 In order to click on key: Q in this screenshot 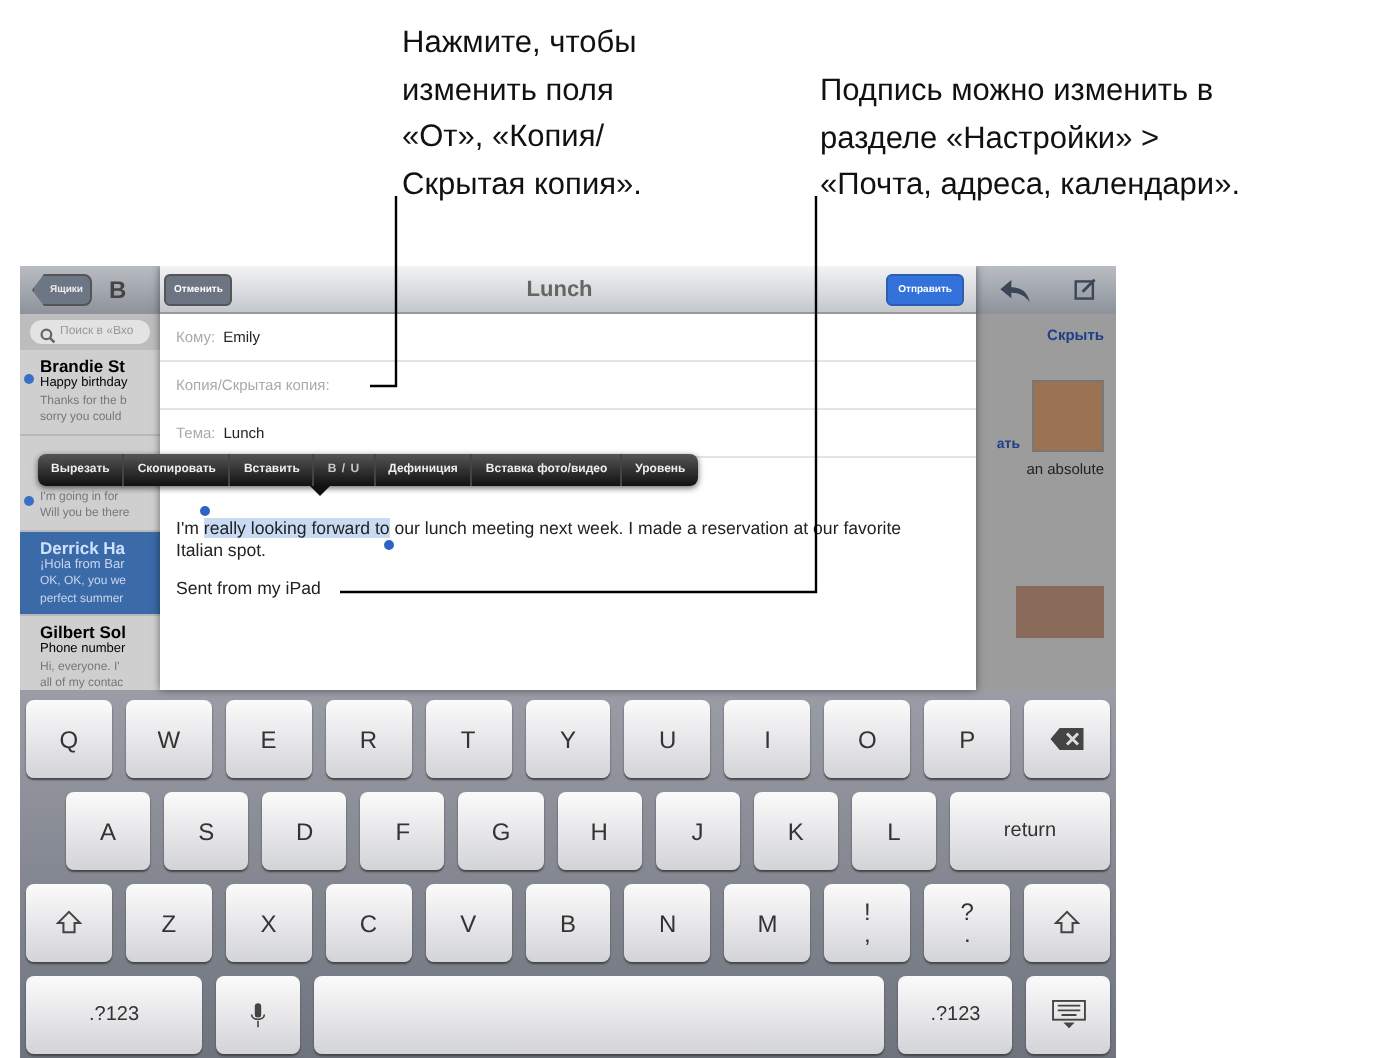, I will do `click(69, 739)`.